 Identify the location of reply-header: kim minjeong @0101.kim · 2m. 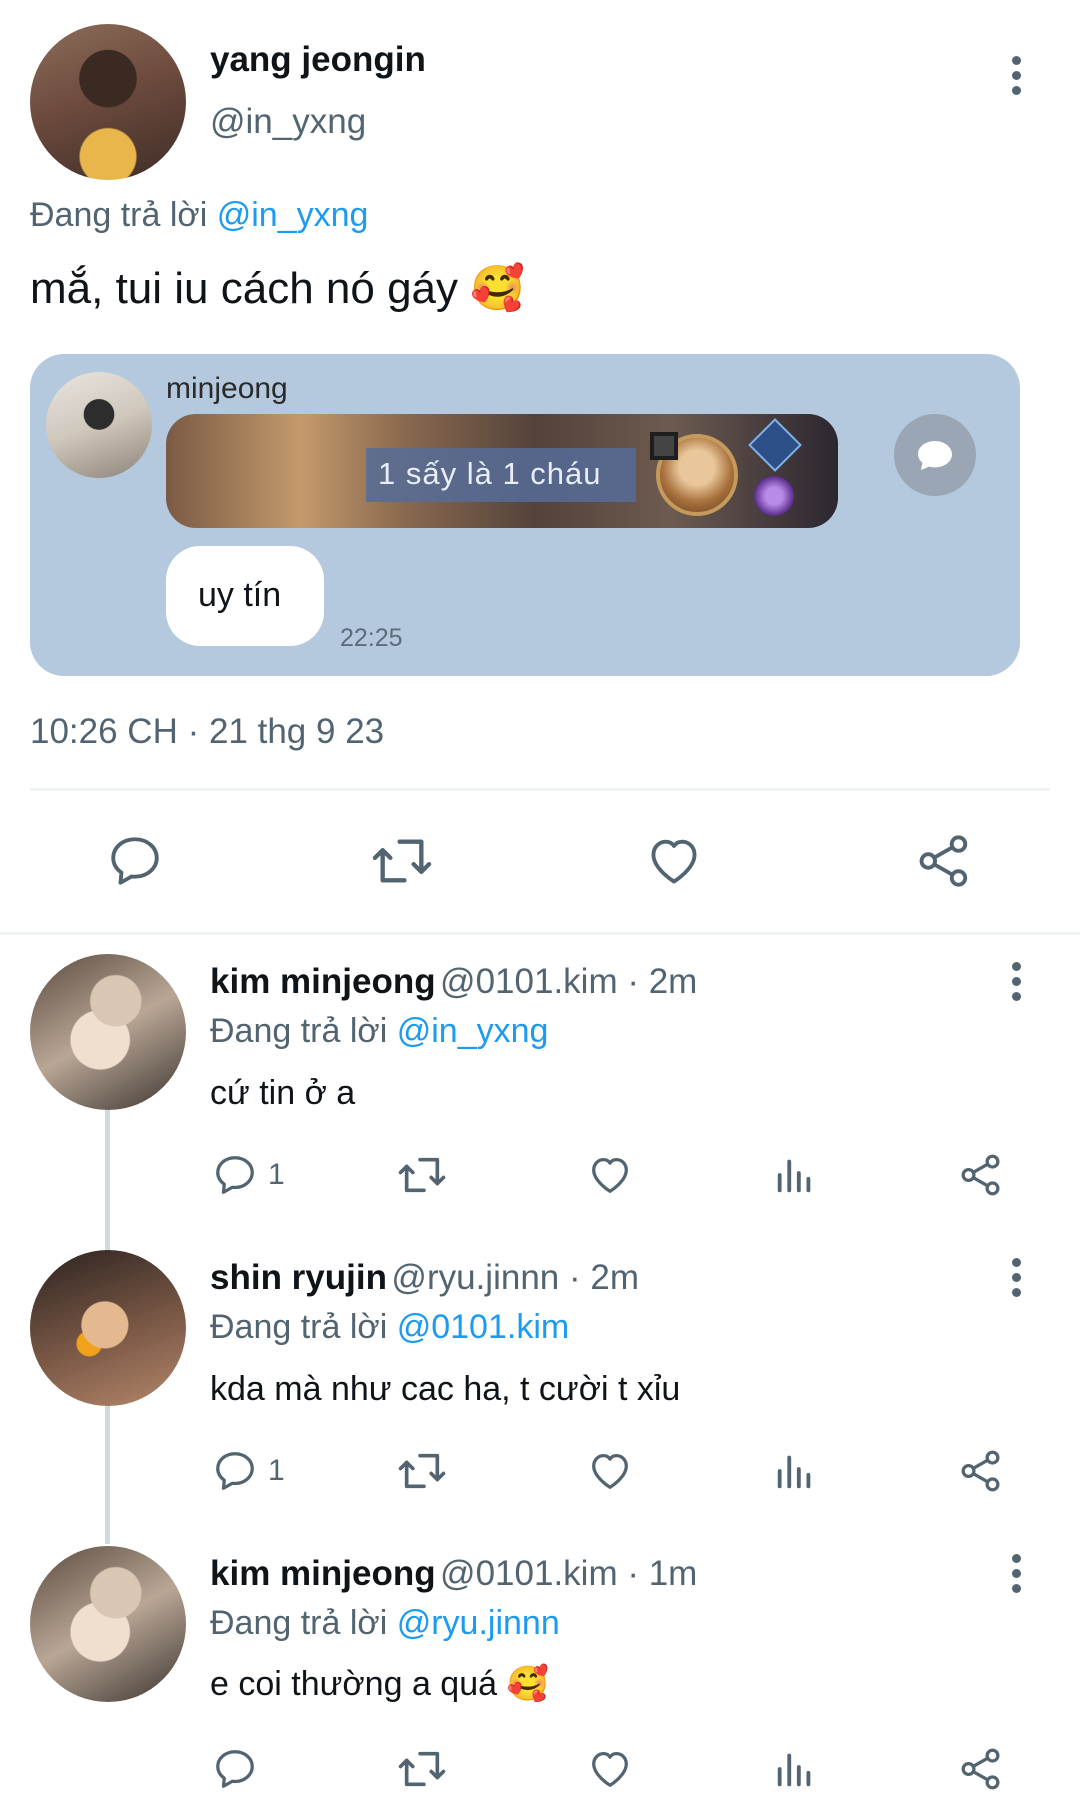
(453, 982).